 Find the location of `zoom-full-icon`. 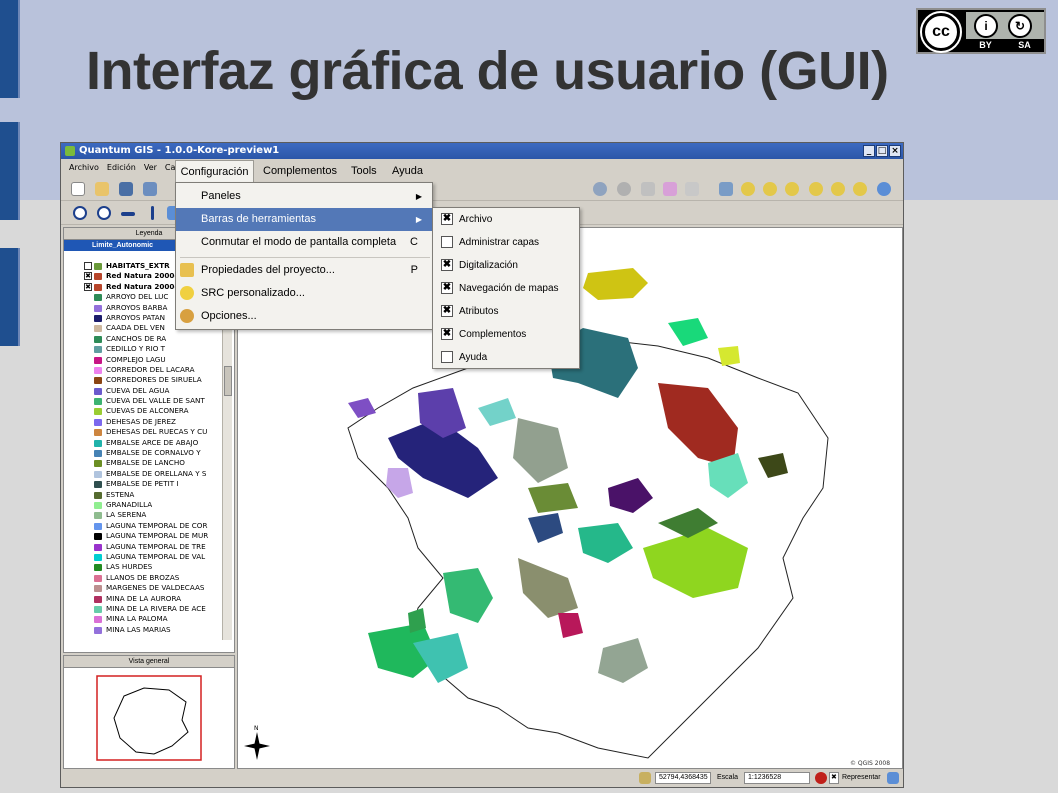

zoom-full-icon is located at coordinates (792, 189).